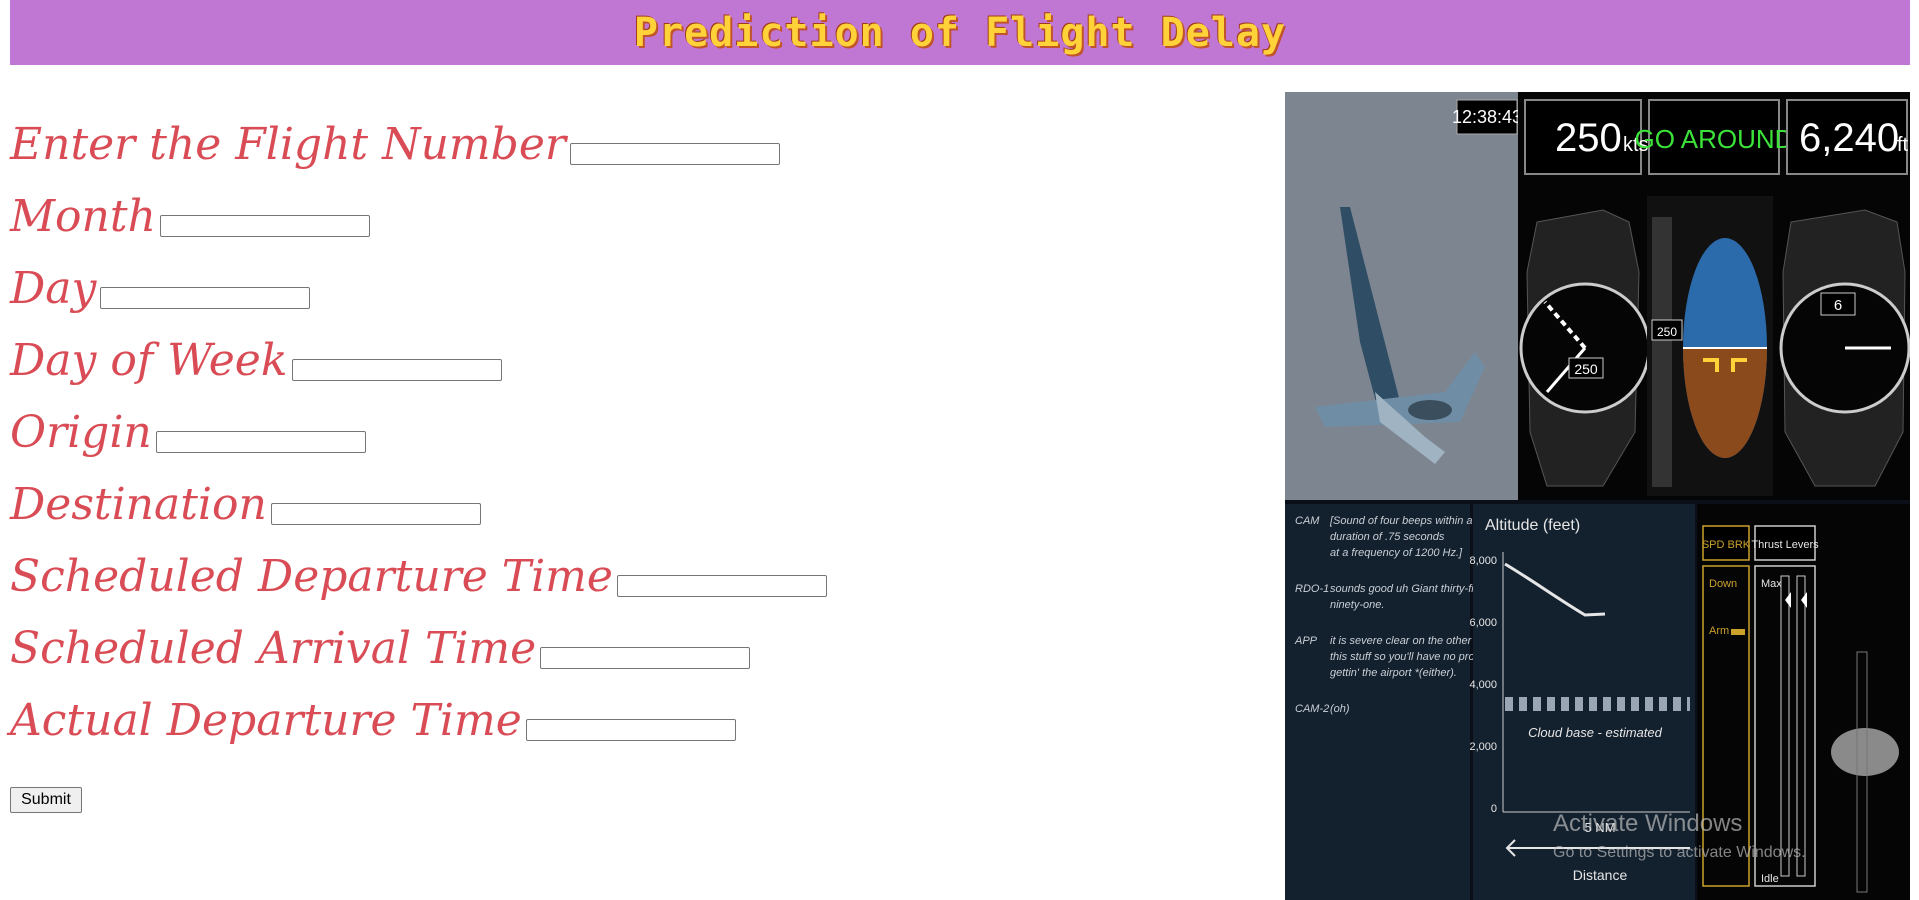  Describe the element at coordinates (53, 288) in the screenshot. I see `day-label: Day` at that location.